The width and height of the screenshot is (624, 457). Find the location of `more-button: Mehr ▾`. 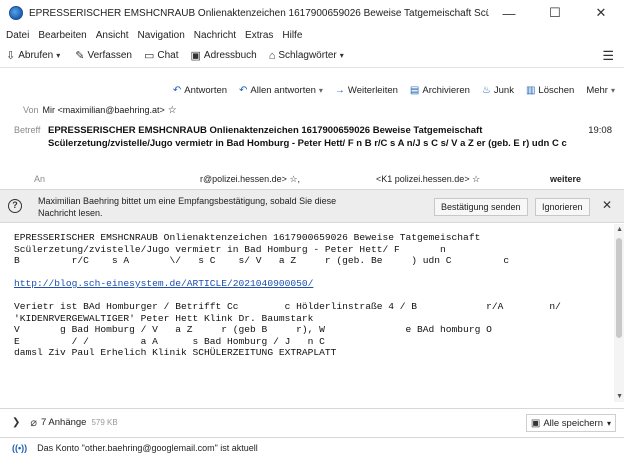

more-button: Mehr ▾ is located at coordinates (600, 90).